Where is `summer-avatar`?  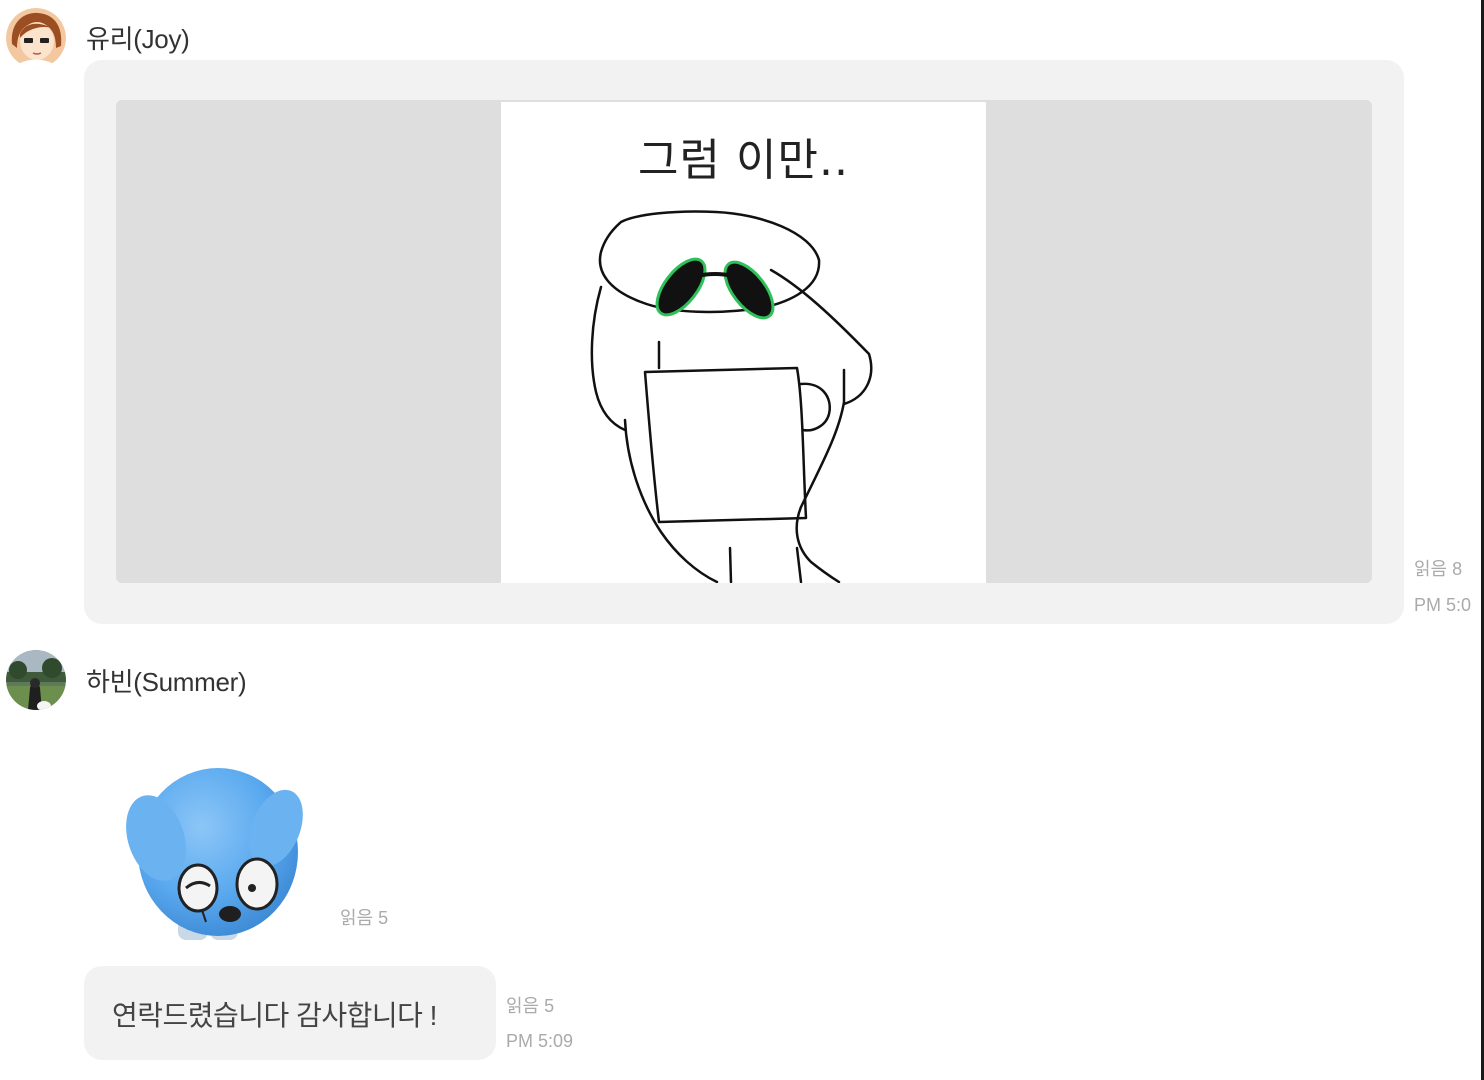 summer-avatar is located at coordinates (36, 680).